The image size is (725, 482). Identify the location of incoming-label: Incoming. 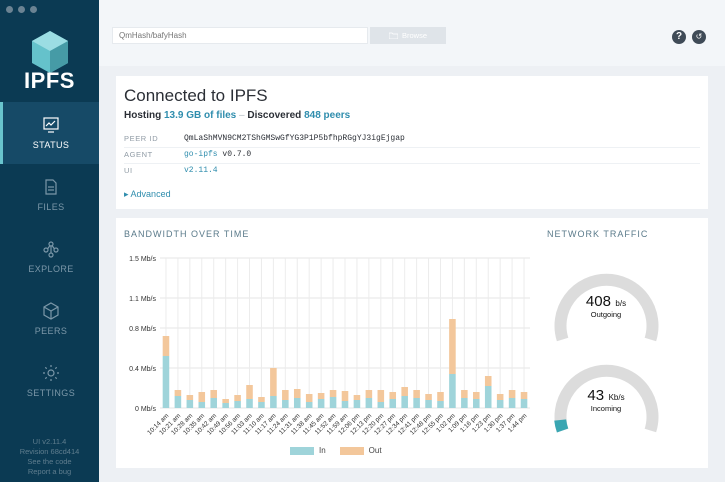
(606, 408).